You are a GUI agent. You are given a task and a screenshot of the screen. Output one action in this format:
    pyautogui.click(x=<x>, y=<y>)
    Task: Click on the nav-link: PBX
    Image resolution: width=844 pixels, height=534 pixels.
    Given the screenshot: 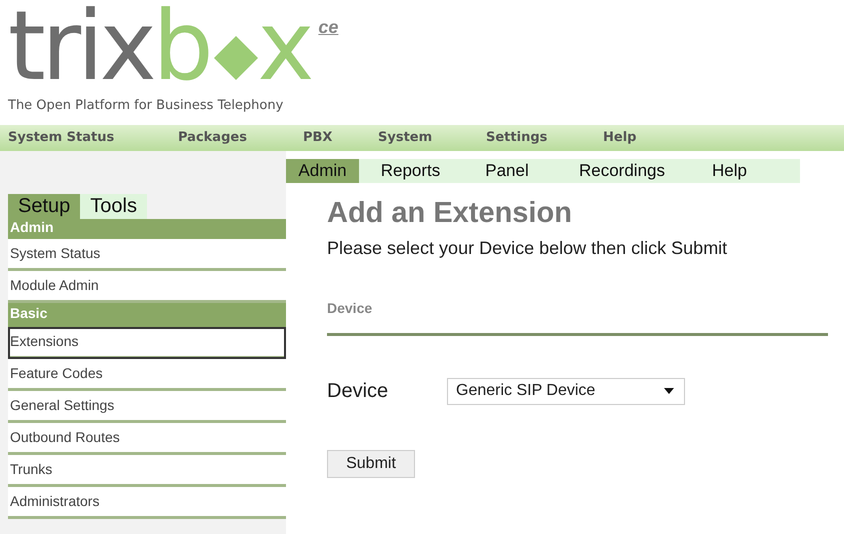 What is the action you would take?
    pyautogui.click(x=317, y=138)
    